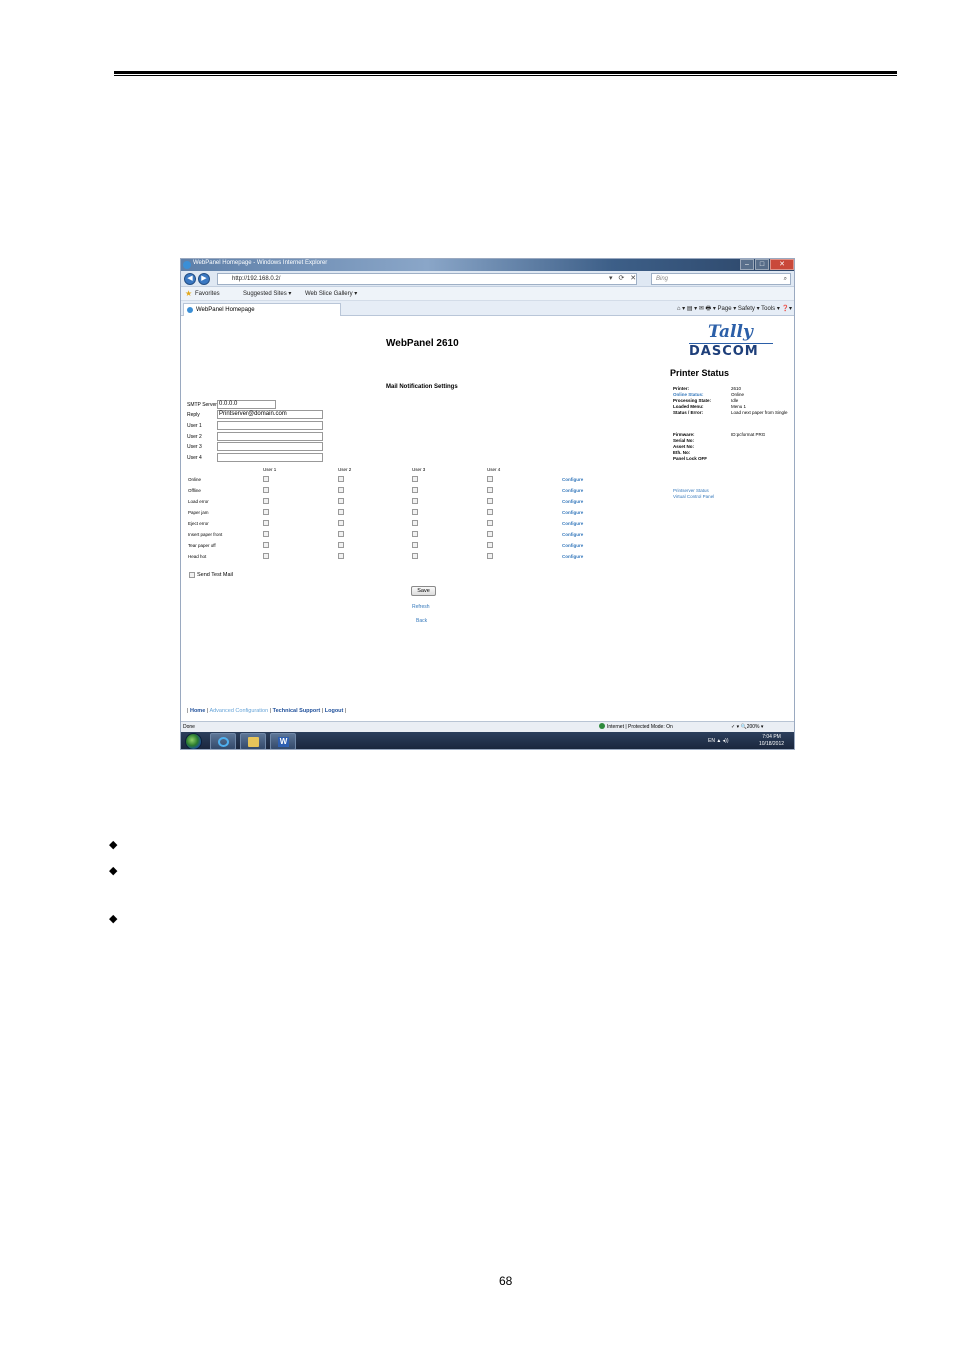 The image size is (954, 1351). What do you see at coordinates (487, 740) in the screenshot?
I see `windows-taskbar: W EN ▲ ◂)) 7:04 PM 10/18/2012` at bounding box center [487, 740].